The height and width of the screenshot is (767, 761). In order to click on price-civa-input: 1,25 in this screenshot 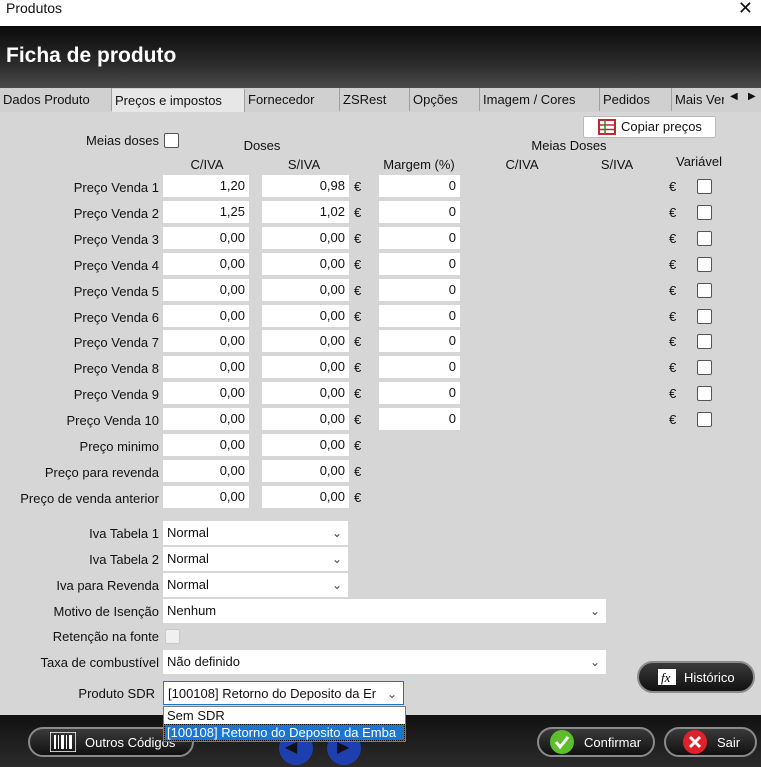, I will do `click(206, 211)`.